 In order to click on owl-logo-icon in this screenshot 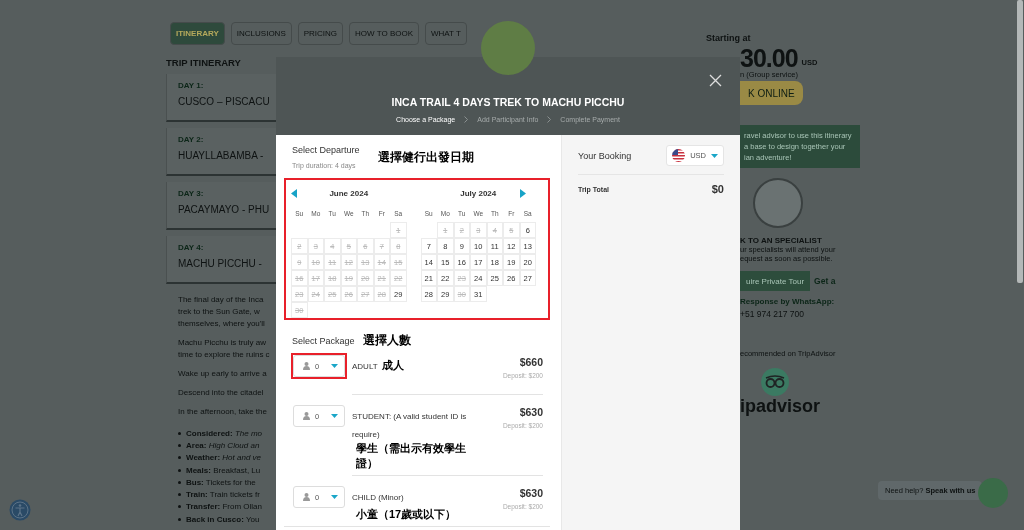, I will do `click(775, 382)`.